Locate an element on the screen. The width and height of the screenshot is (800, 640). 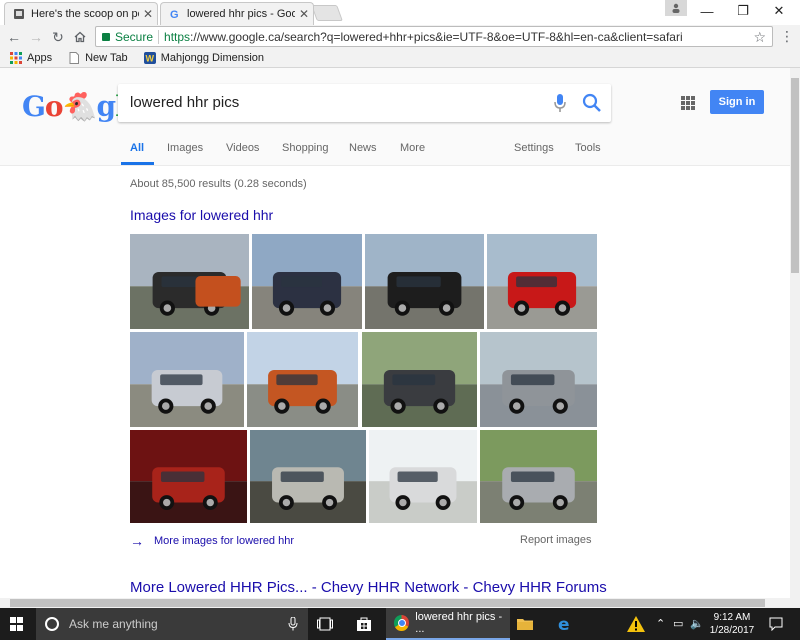
back-arrow-icon: ← is located at coordinates (14, 37).